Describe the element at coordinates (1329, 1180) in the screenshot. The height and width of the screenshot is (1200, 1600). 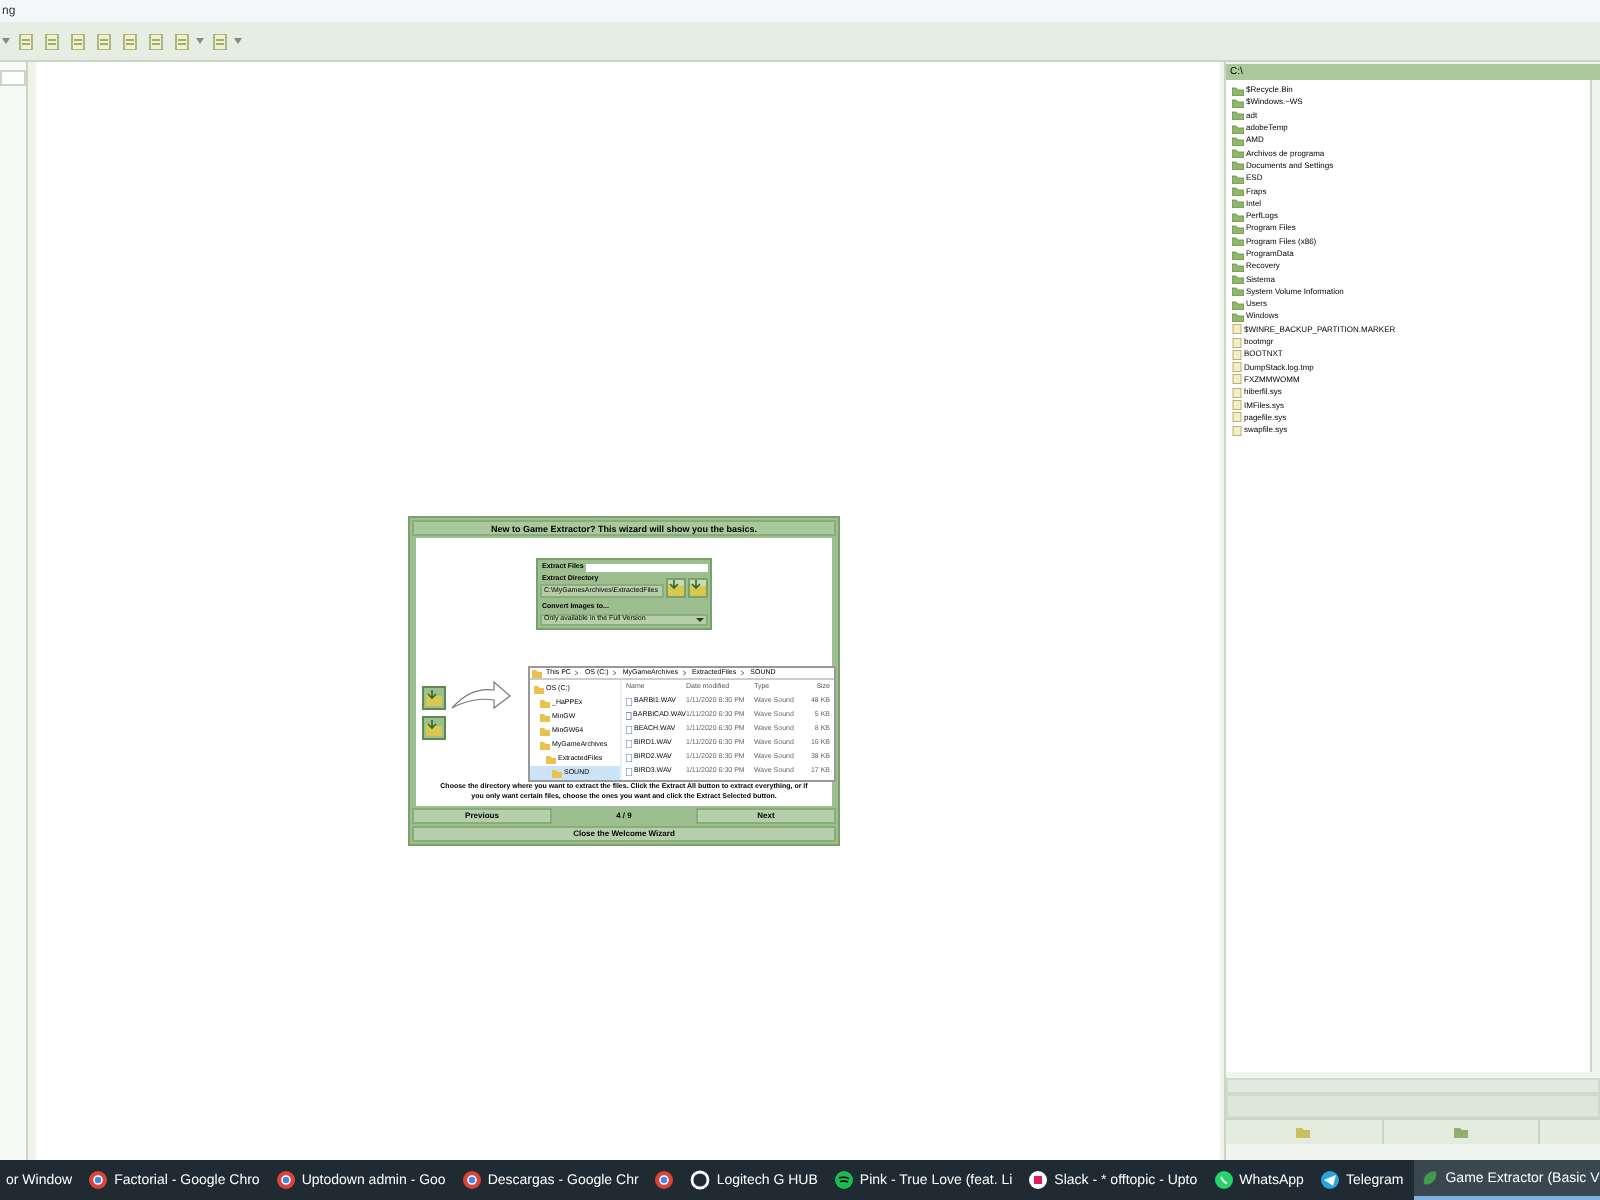
I see `paper-plane-icon` at that location.